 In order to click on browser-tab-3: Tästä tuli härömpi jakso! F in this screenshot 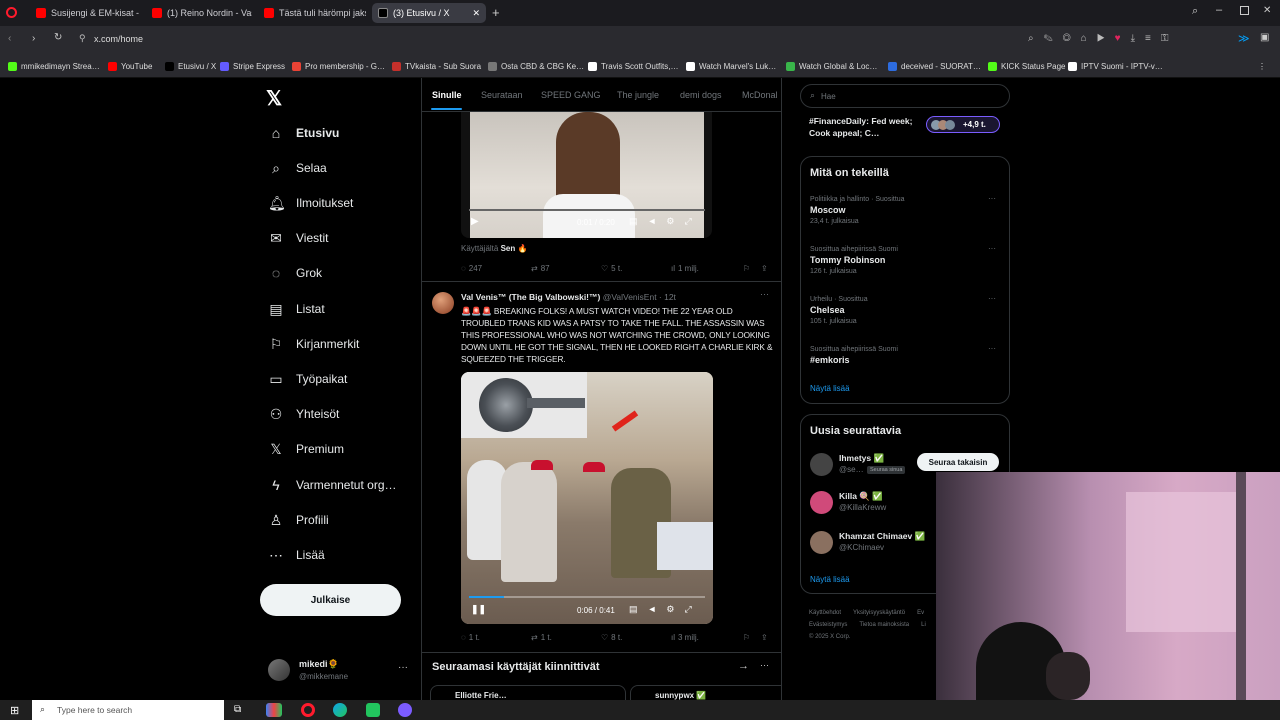, I will do `click(312, 13)`.